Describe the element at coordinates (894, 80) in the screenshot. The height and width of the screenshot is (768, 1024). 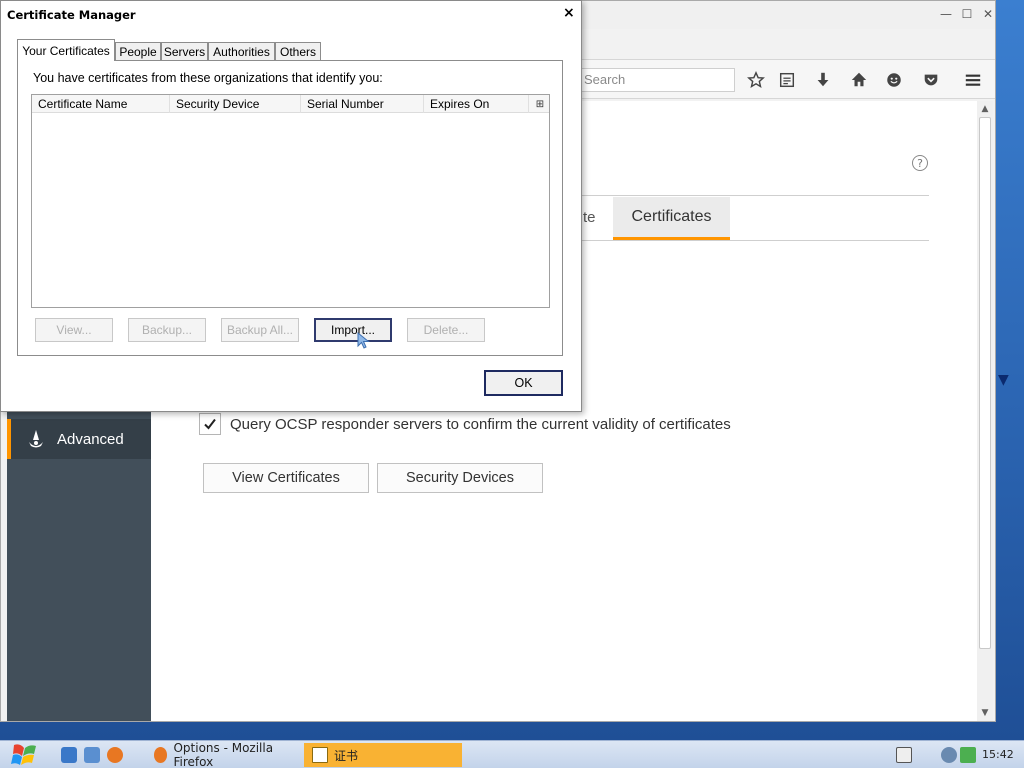
I see `hello-smiley-icon` at that location.